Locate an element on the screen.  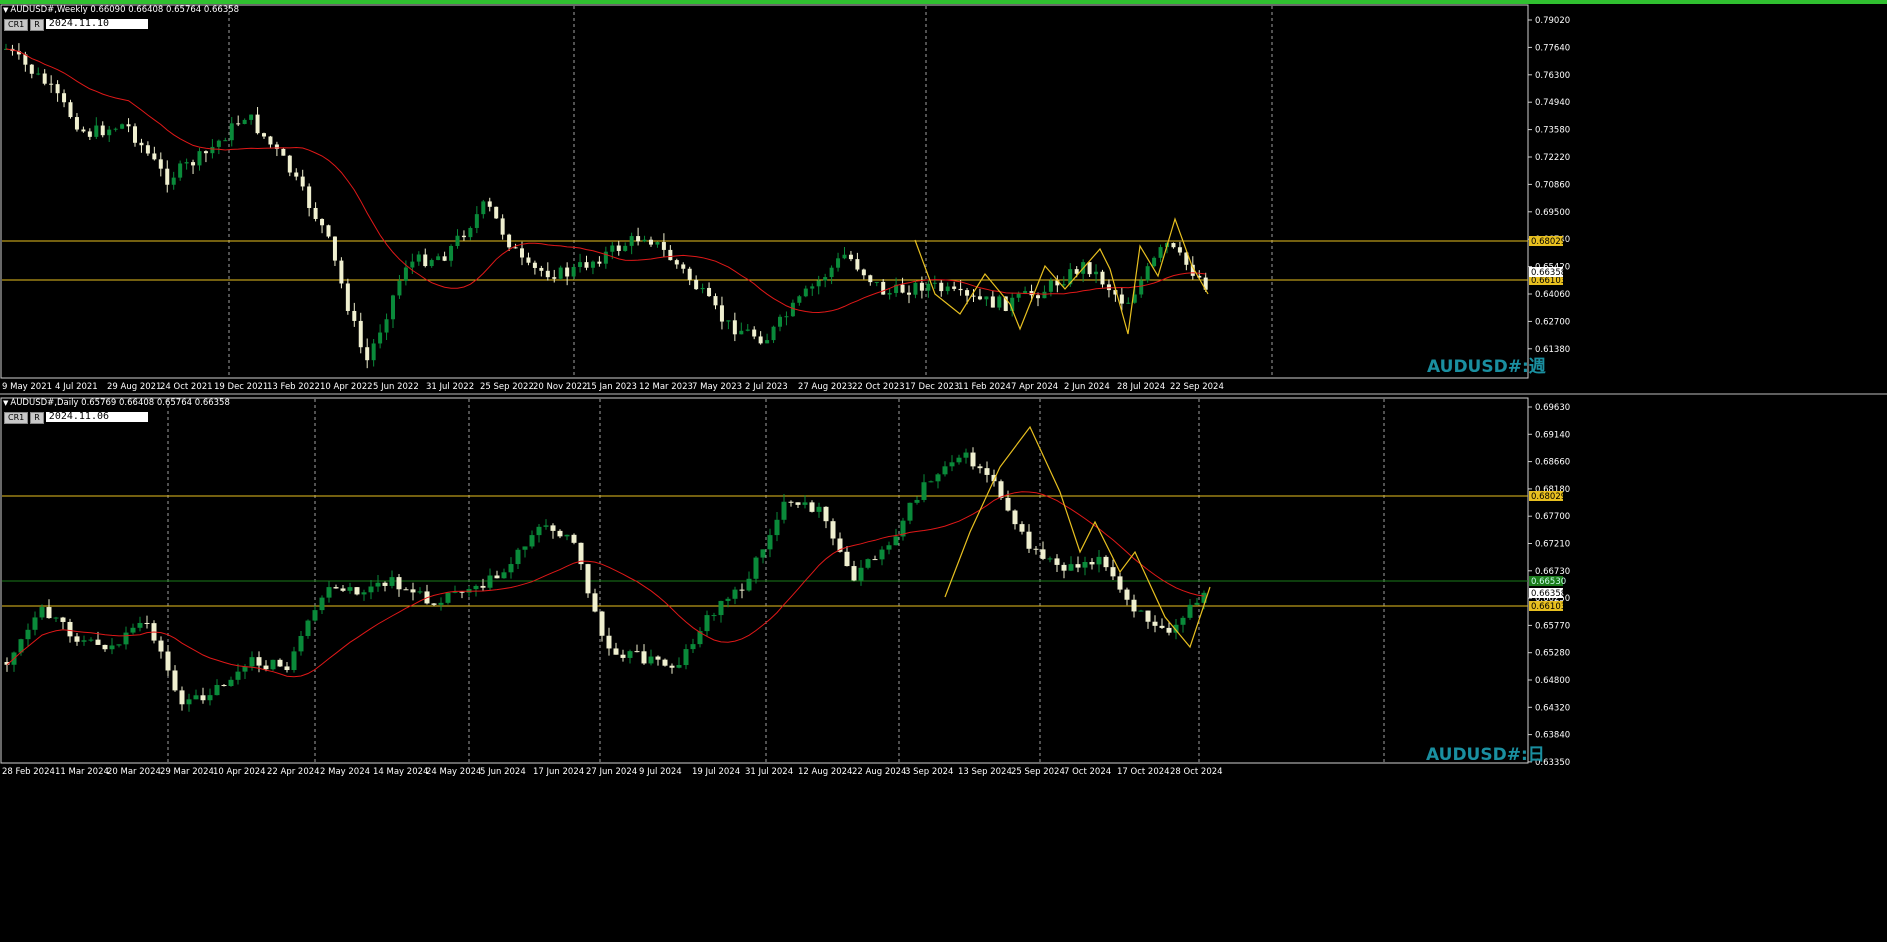
date-label: 22 Aug 2024 is located at coordinates (879, 772).